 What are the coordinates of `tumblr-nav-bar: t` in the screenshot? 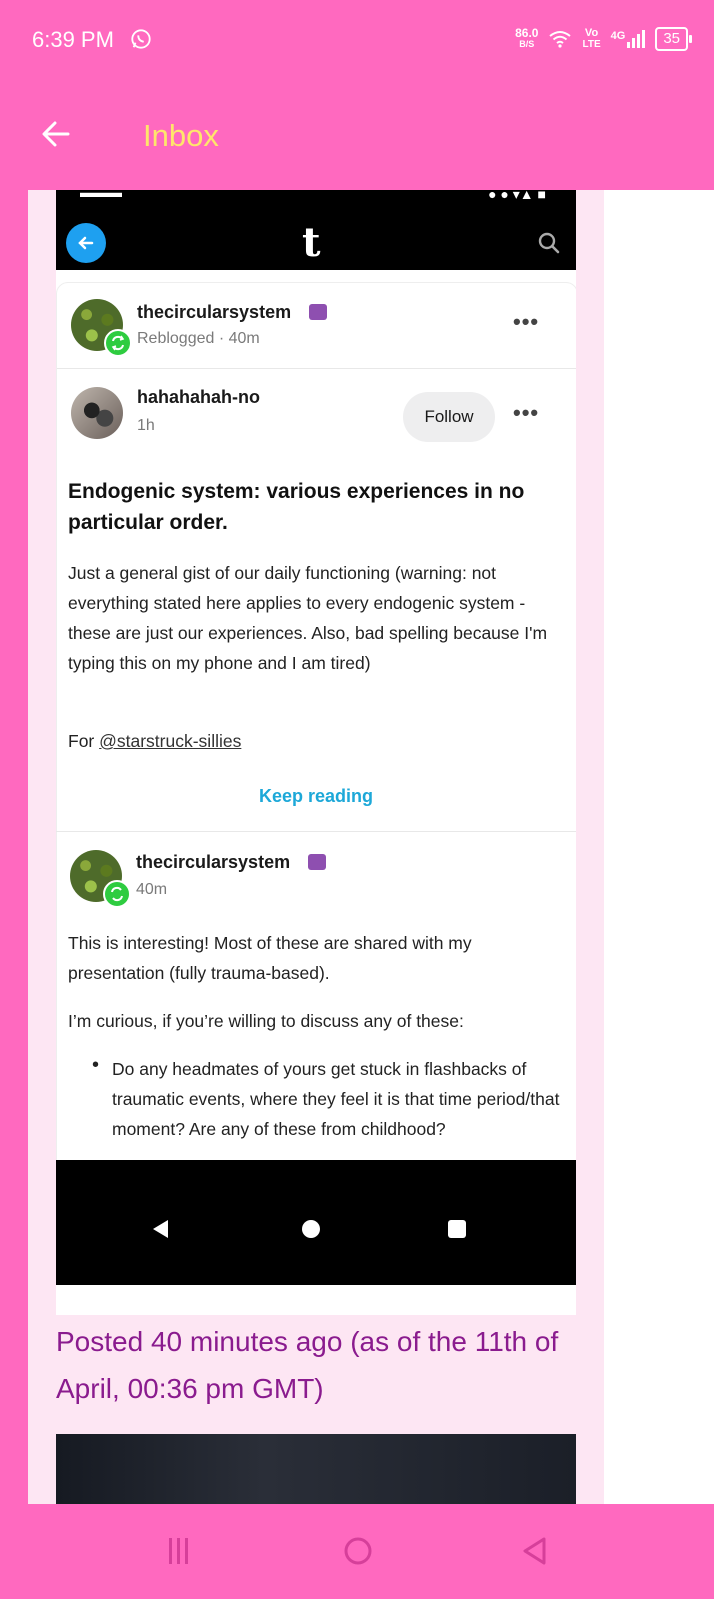 It's located at (316, 243).